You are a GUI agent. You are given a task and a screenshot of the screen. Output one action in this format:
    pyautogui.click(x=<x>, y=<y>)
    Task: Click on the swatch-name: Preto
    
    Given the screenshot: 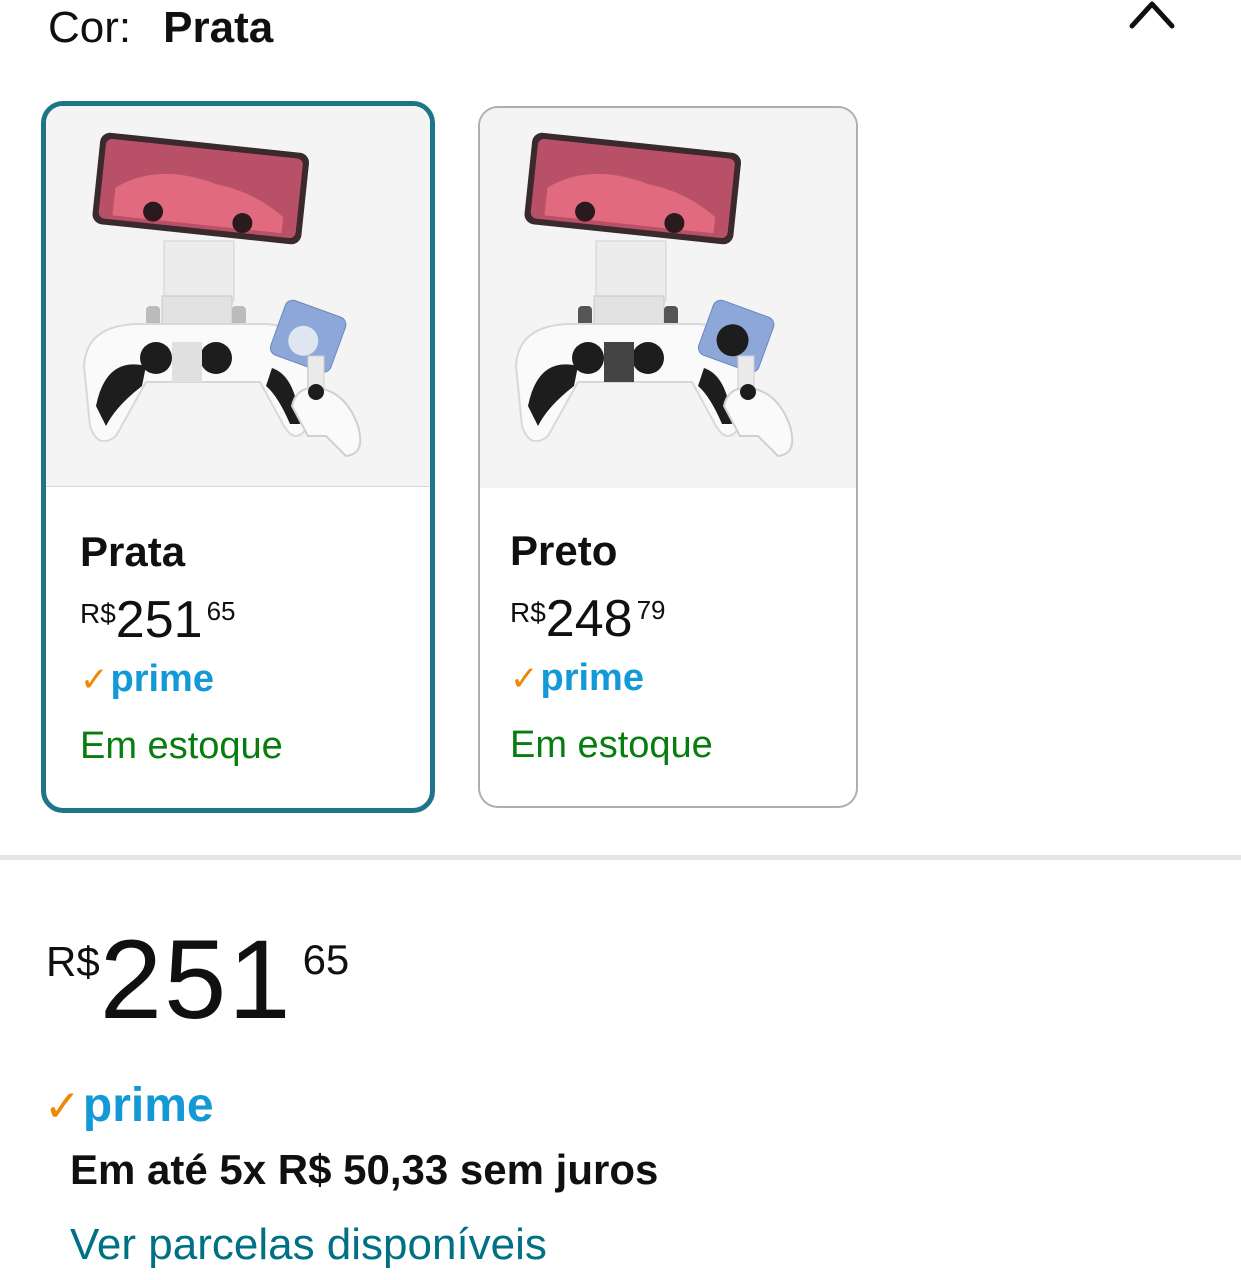 What is the action you would take?
    pyautogui.click(x=564, y=550)
    